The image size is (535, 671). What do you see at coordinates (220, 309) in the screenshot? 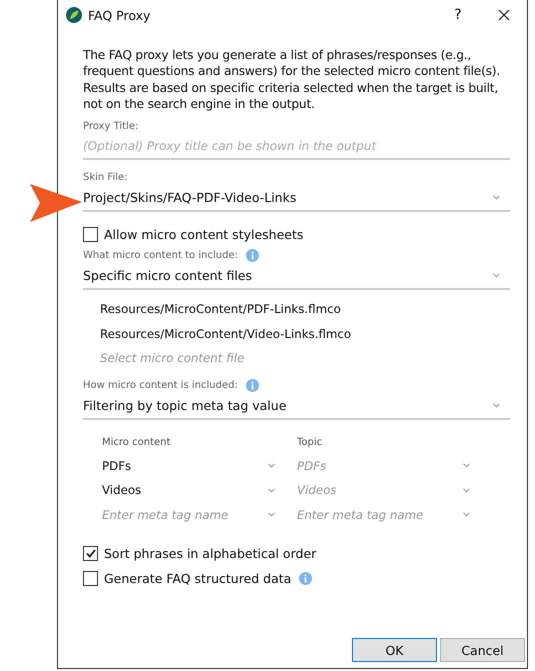
I see `file-item: Resources/MicroContent/PDF-Links.flmco` at bounding box center [220, 309].